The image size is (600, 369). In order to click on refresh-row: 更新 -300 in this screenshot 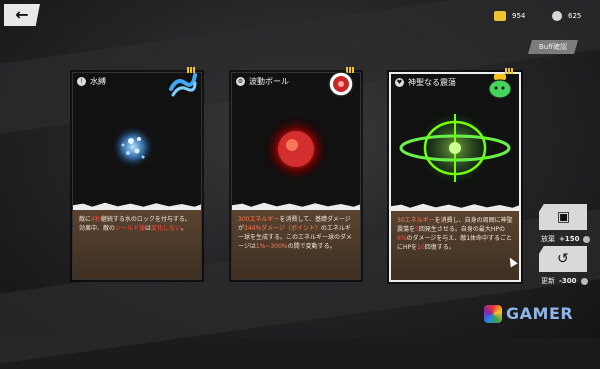, I will do `click(564, 281)`.